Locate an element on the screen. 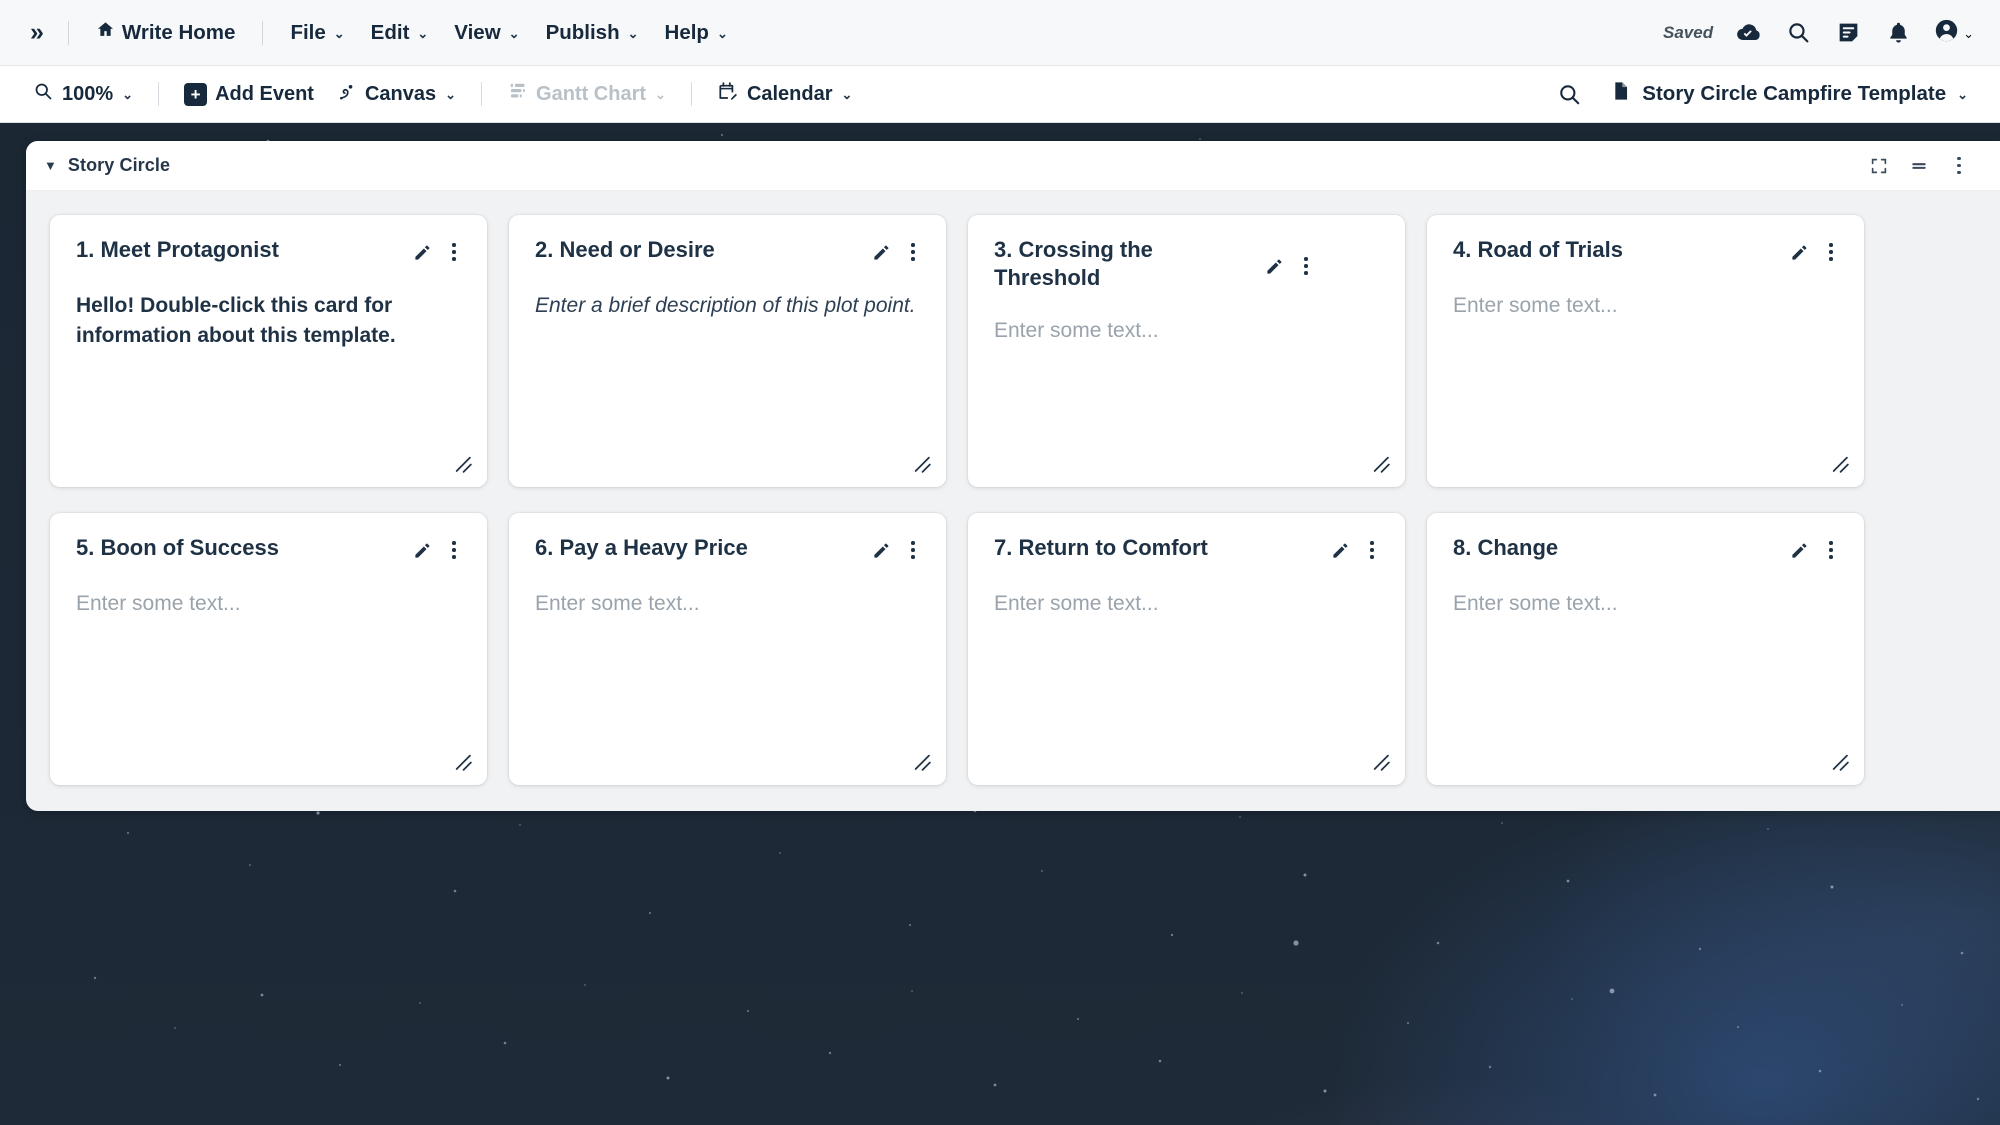  panel-title: Story Circle is located at coordinates (119, 165).